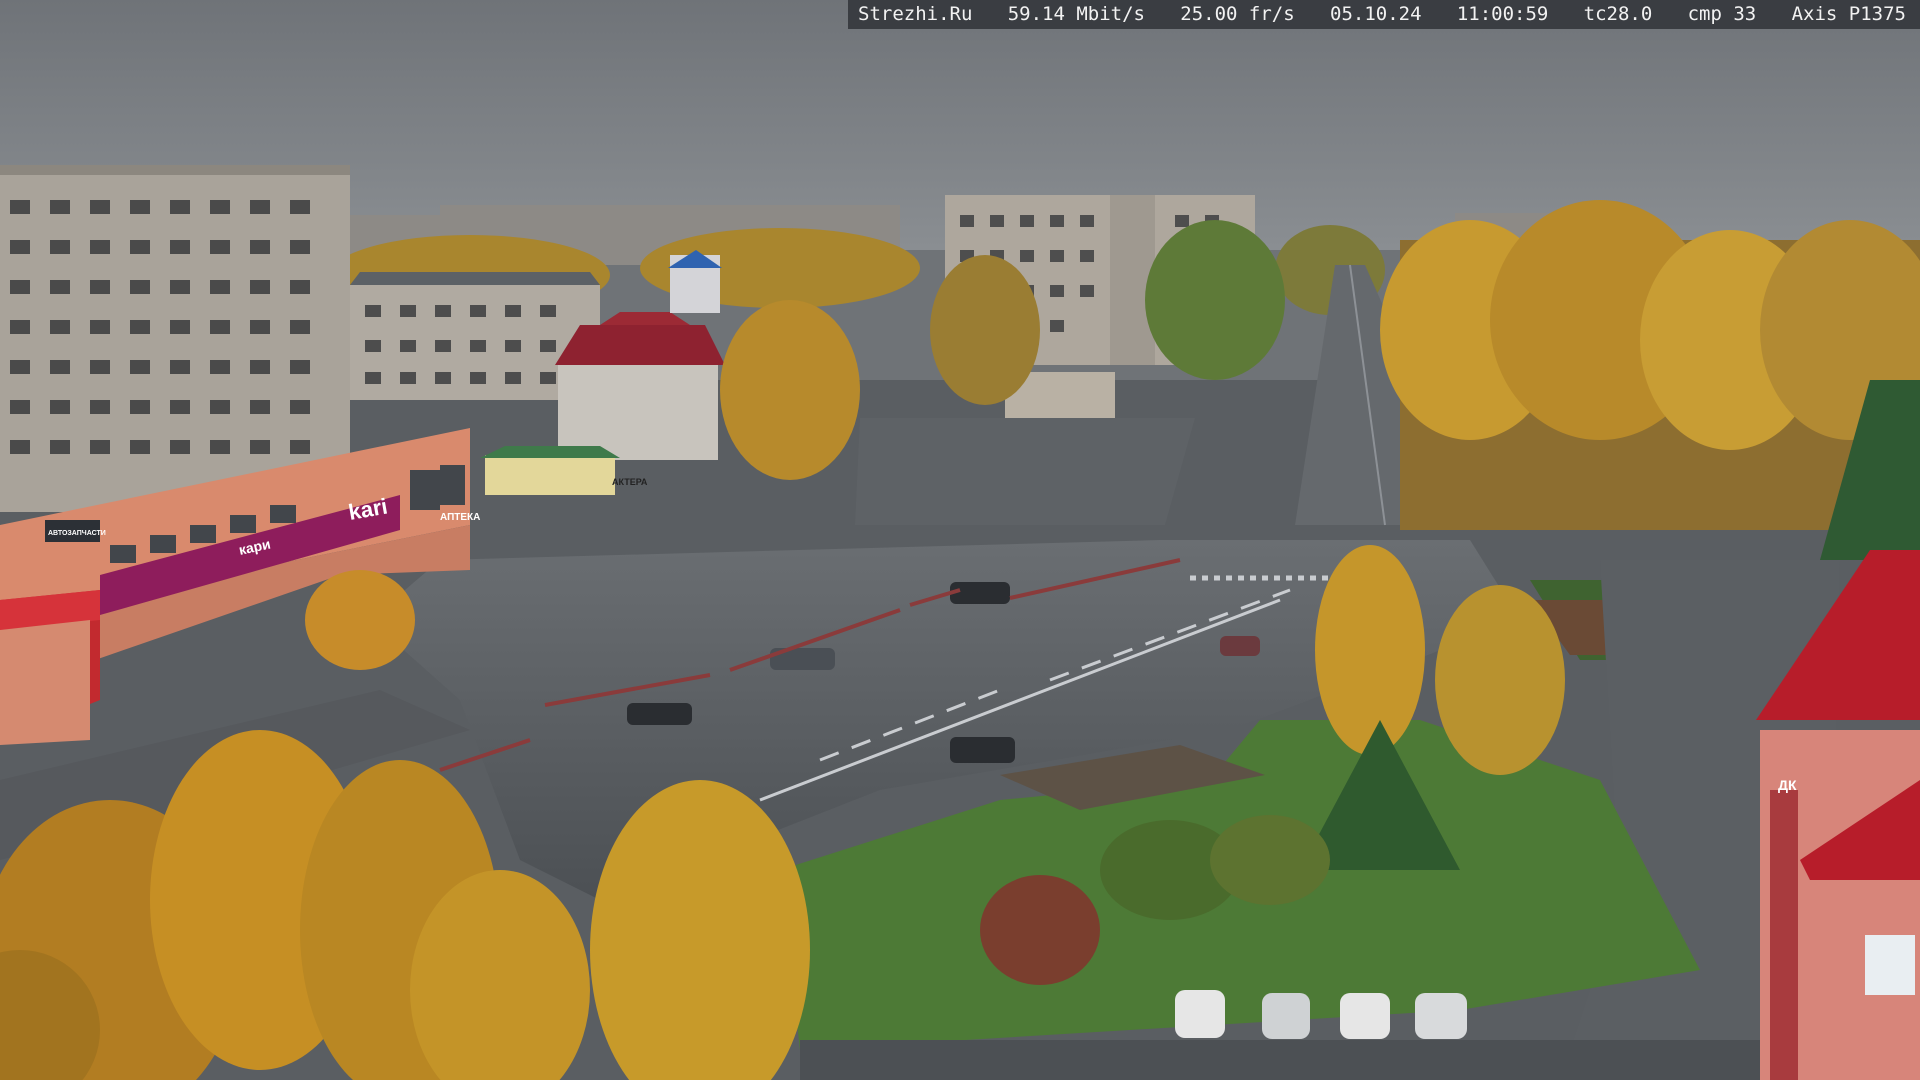 This screenshot has width=1920, height=1080. What do you see at coordinates (1618, 14) in the screenshot?
I see `osd-tc: tc28.0` at bounding box center [1618, 14].